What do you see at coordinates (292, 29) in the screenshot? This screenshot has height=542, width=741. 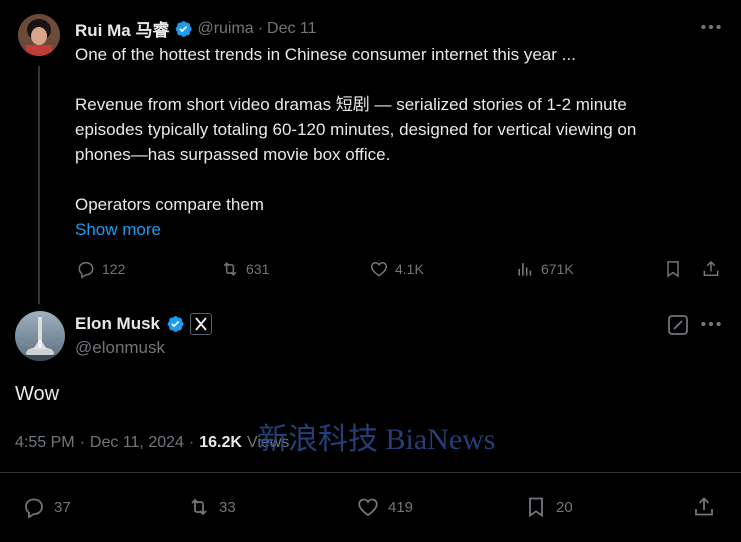 I see `tweet-date: Dec 11` at bounding box center [292, 29].